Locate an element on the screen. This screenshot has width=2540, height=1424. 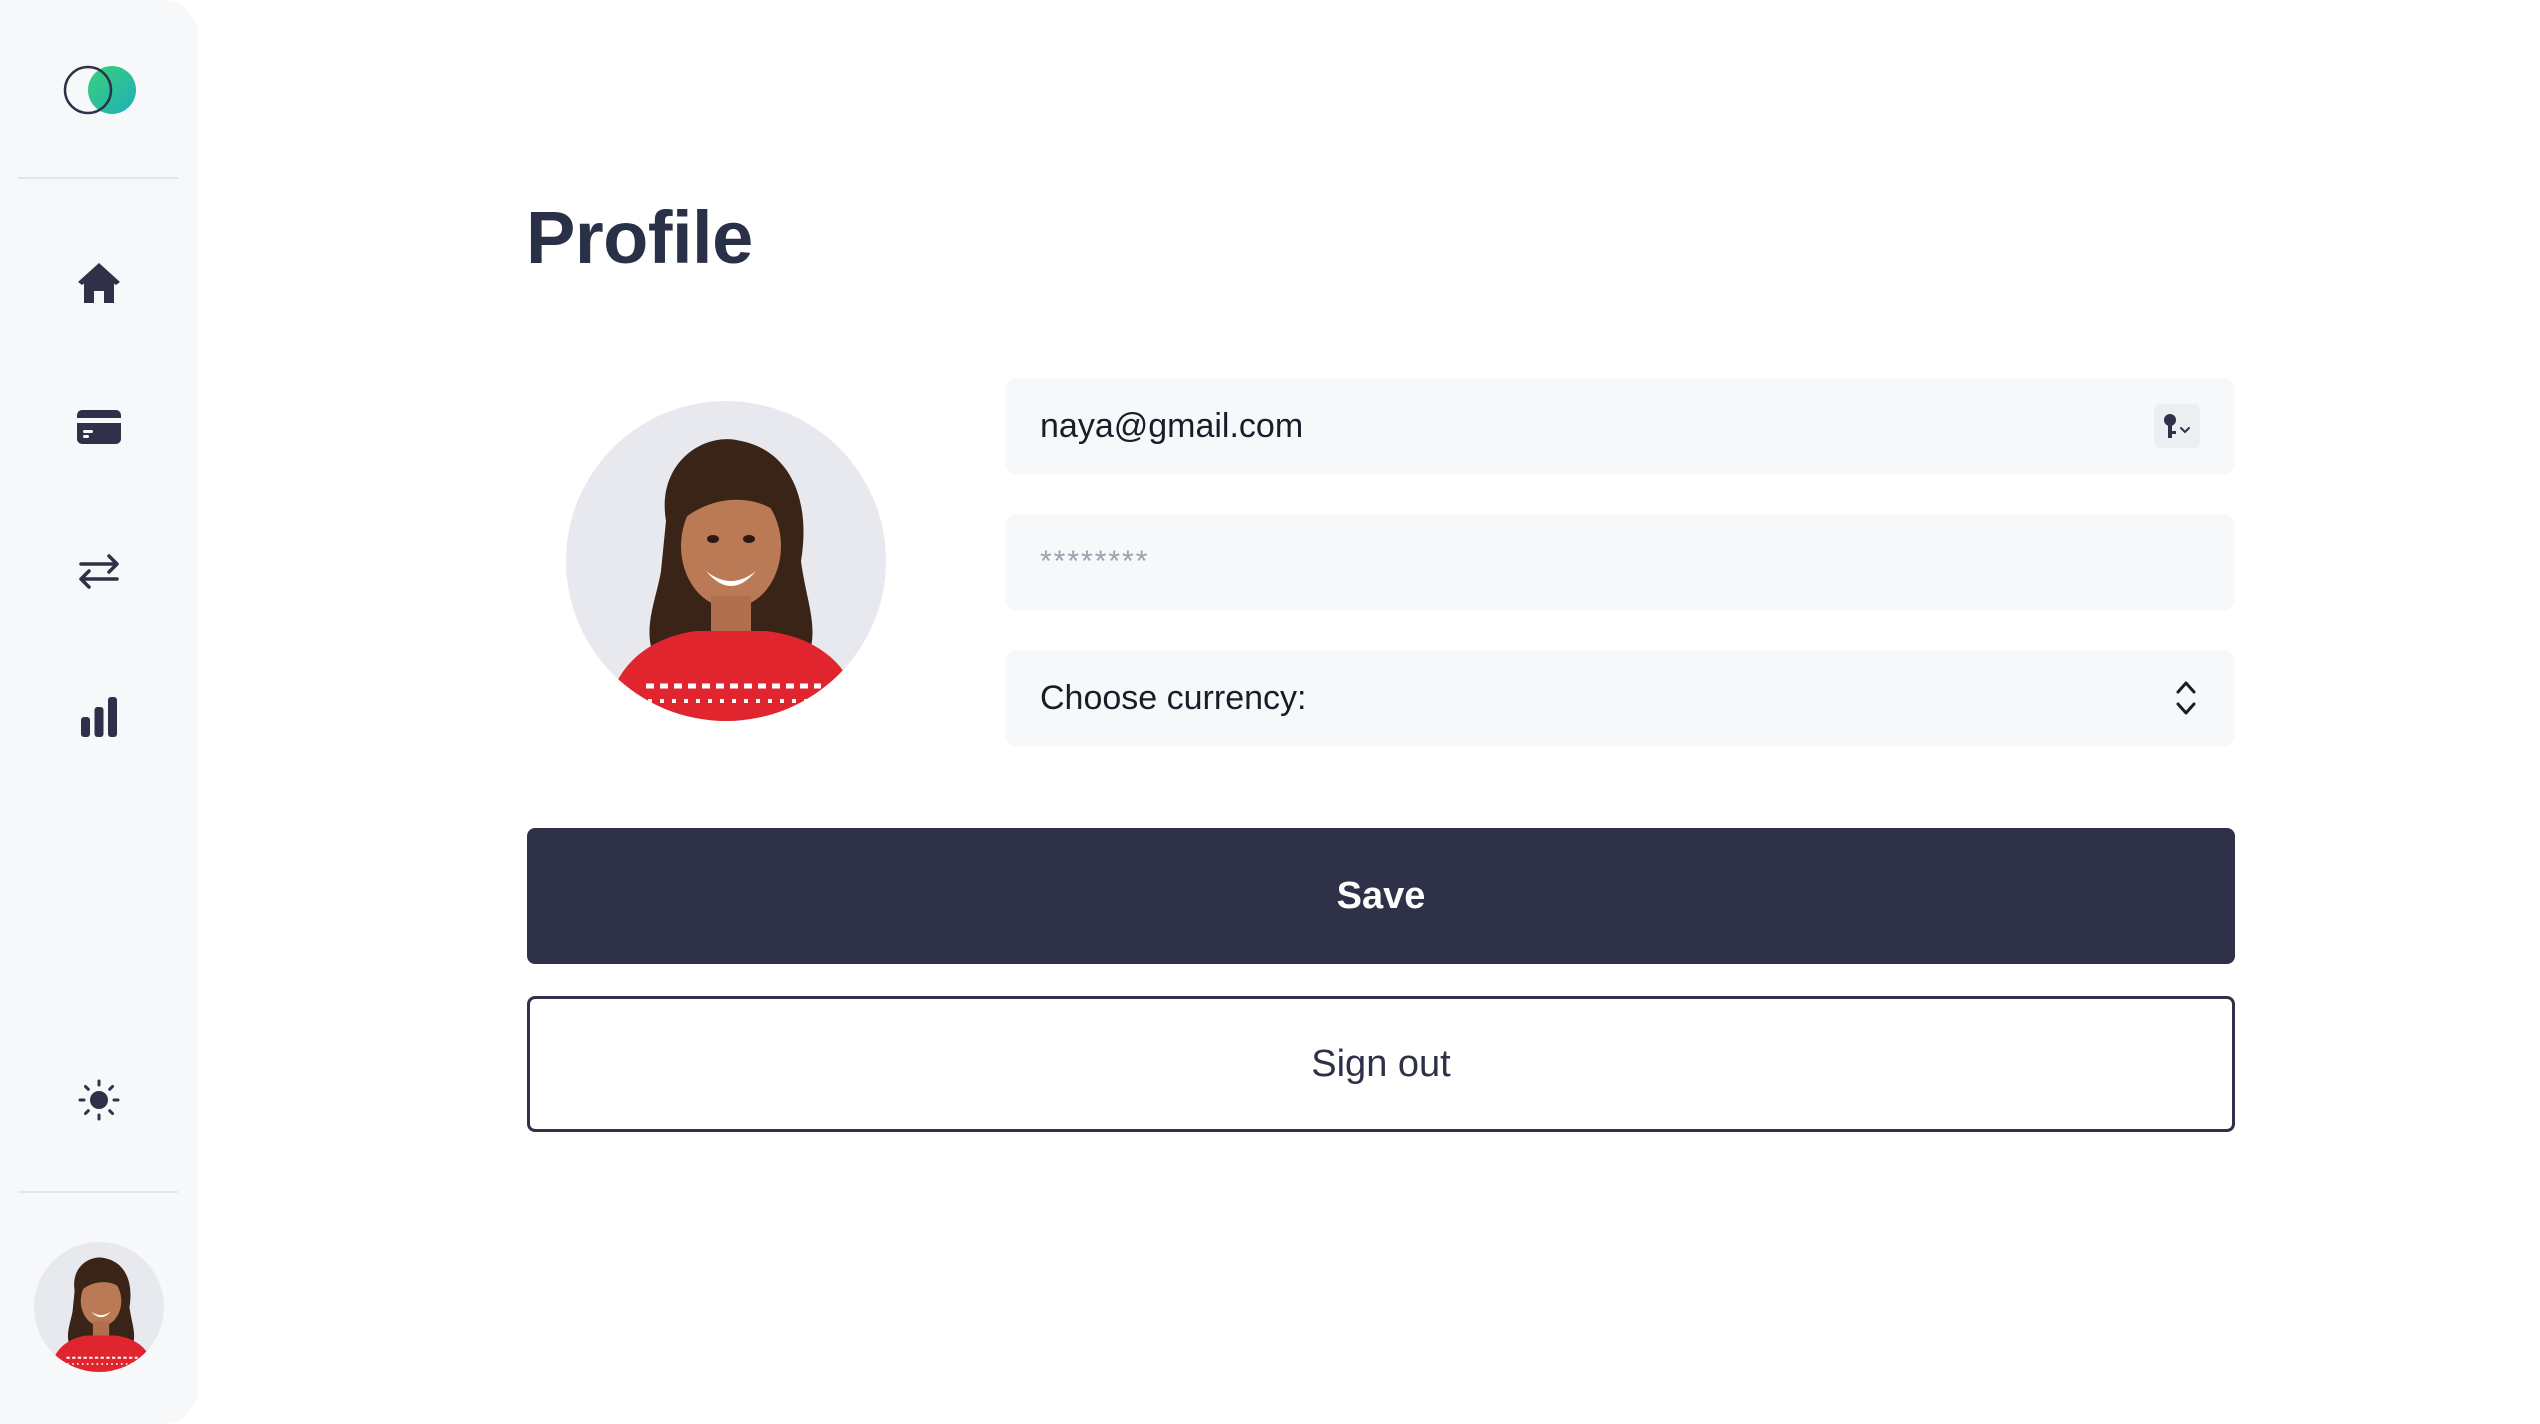
page-title: Profile is located at coordinates (639, 237).